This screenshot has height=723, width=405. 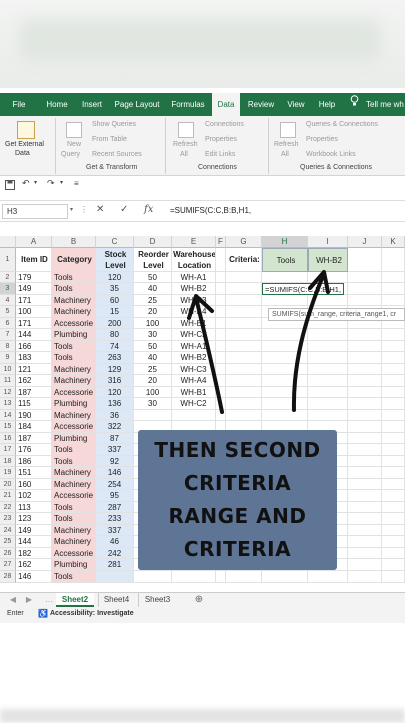 I want to click on row-header: 5, so click(x=8, y=312).